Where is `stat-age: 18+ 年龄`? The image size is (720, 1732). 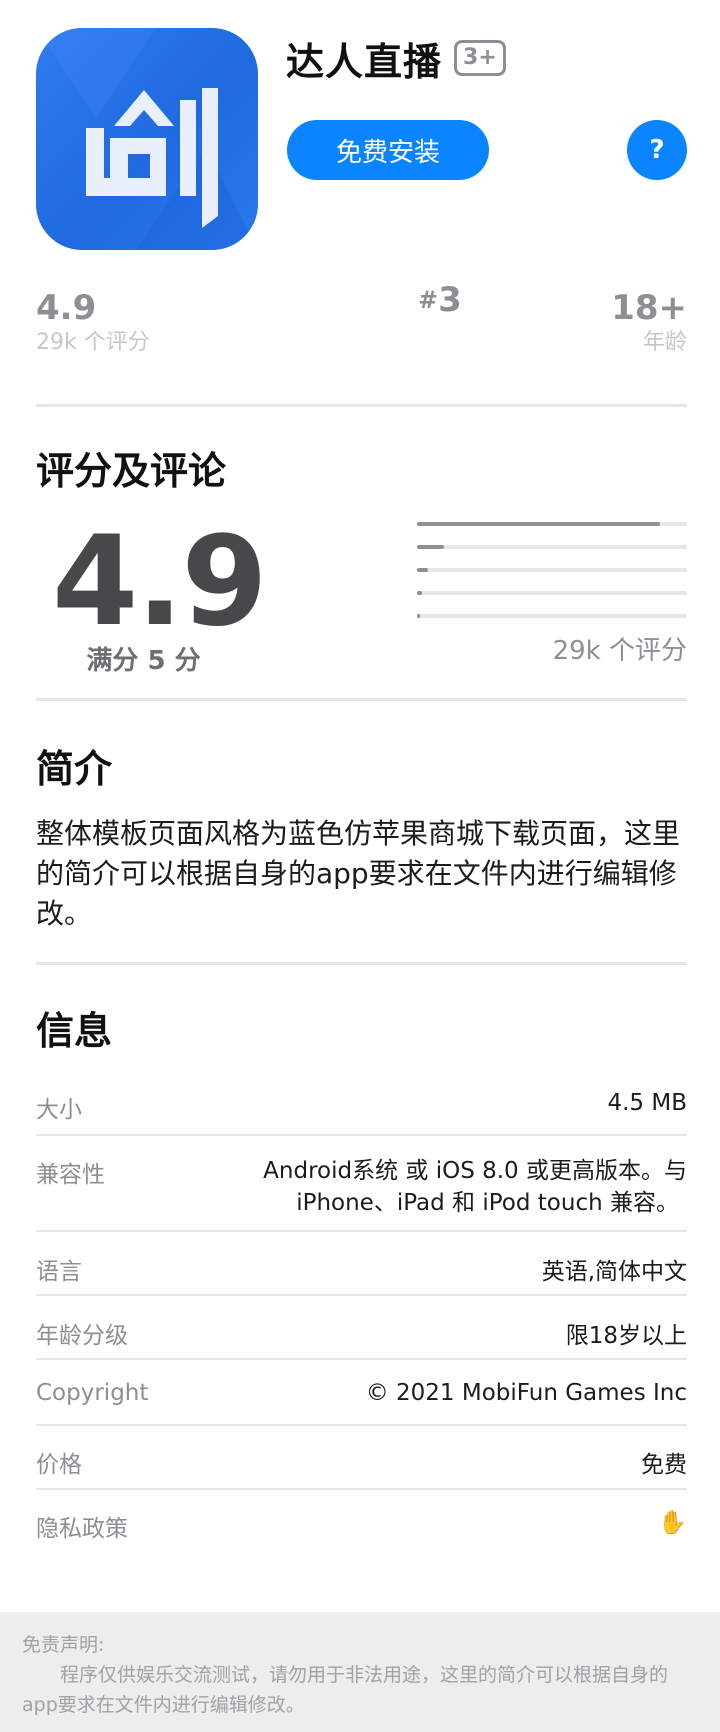
stat-age: 18+ 年龄 is located at coordinates (649, 323).